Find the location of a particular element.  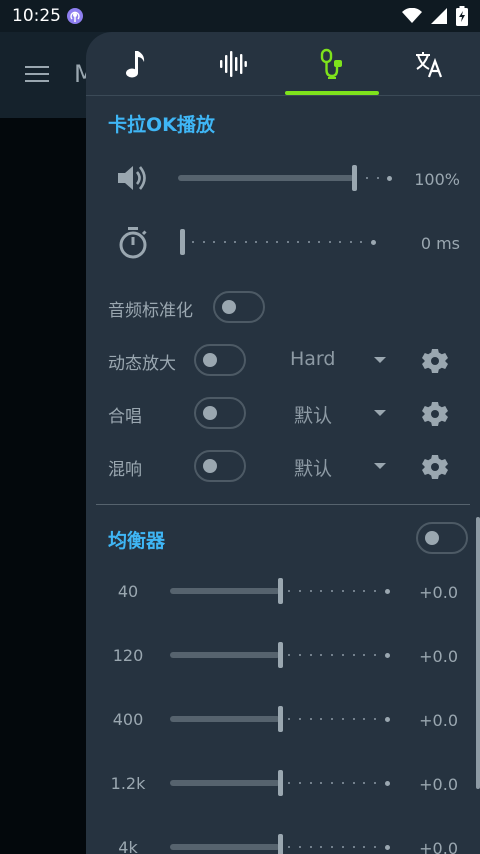

chorus-mode-value: 默认 is located at coordinates (313, 416).